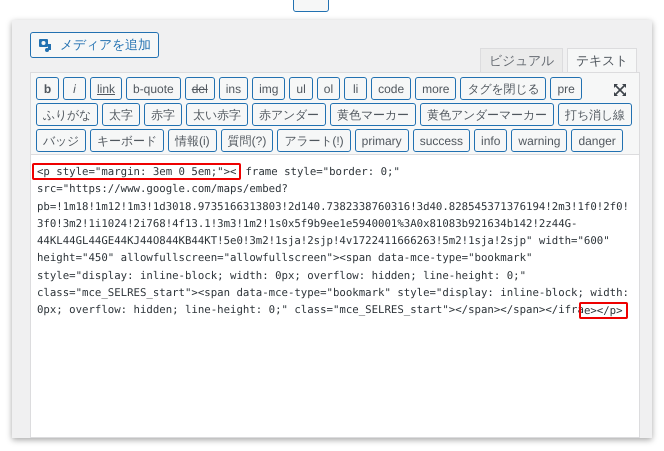  What do you see at coordinates (269, 88) in the screenshot?
I see `format-button: img` at bounding box center [269, 88].